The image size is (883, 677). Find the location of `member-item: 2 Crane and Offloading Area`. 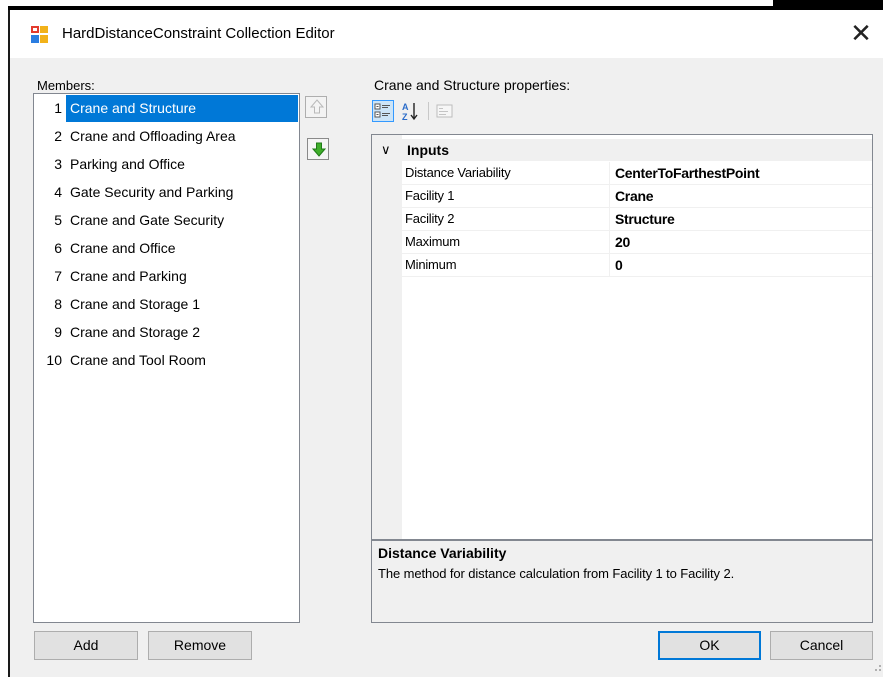

member-item: 2 Crane and Offloading Area is located at coordinates (166, 137).